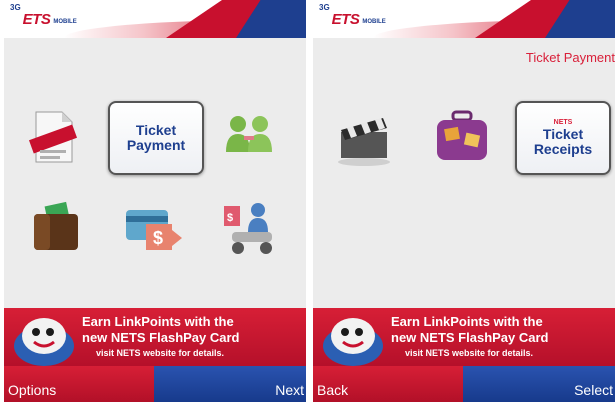  Describe the element at coordinates (570, 57) in the screenshot. I see `page-title: Ticket Payment` at that location.